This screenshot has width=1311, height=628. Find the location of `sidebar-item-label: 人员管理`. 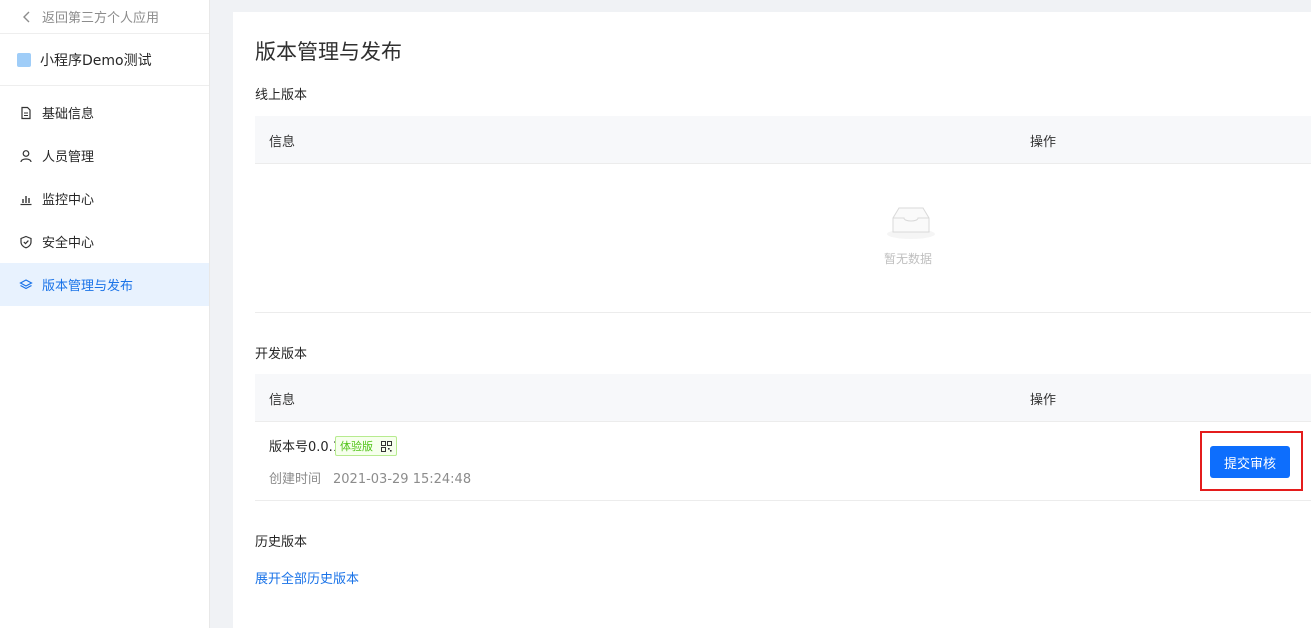

sidebar-item-label: 人员管理 is located at coordinates (68, 157).